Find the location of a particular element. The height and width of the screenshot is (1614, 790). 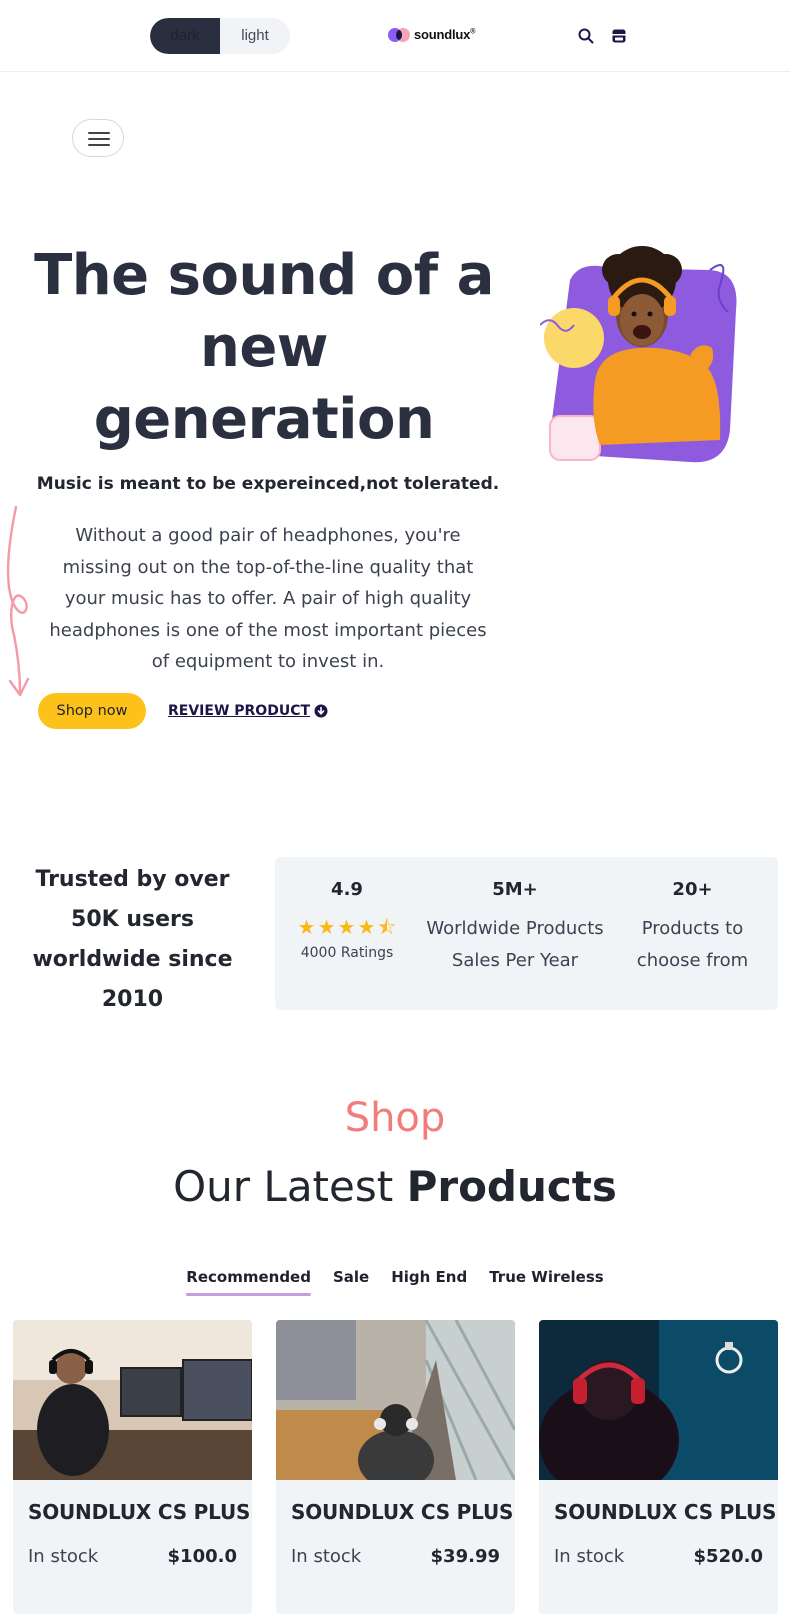

hero-title: The sound of a new generation is located at coordinates (264, 347).